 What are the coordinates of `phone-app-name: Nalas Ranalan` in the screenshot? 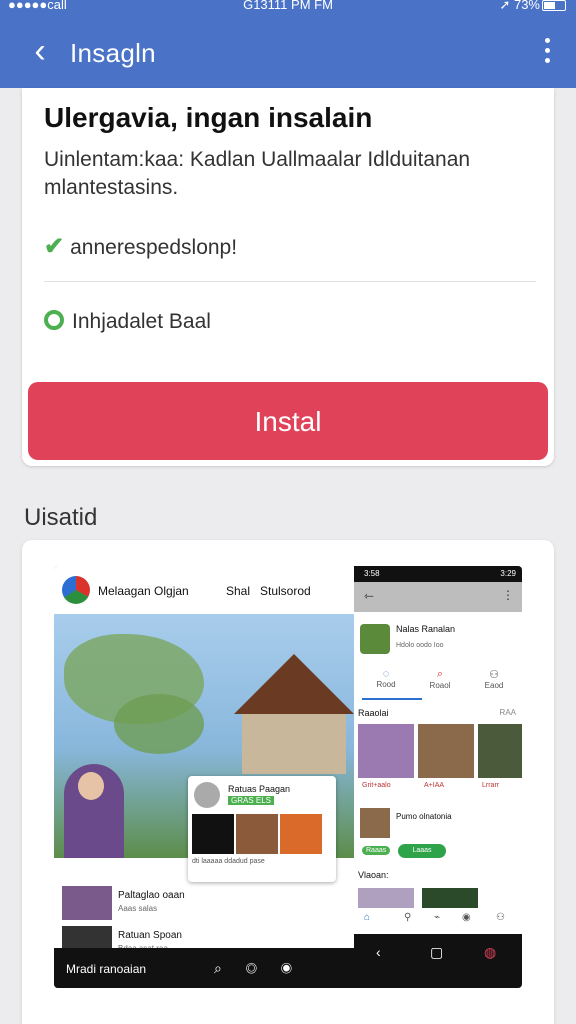 It's located at (426, 629).